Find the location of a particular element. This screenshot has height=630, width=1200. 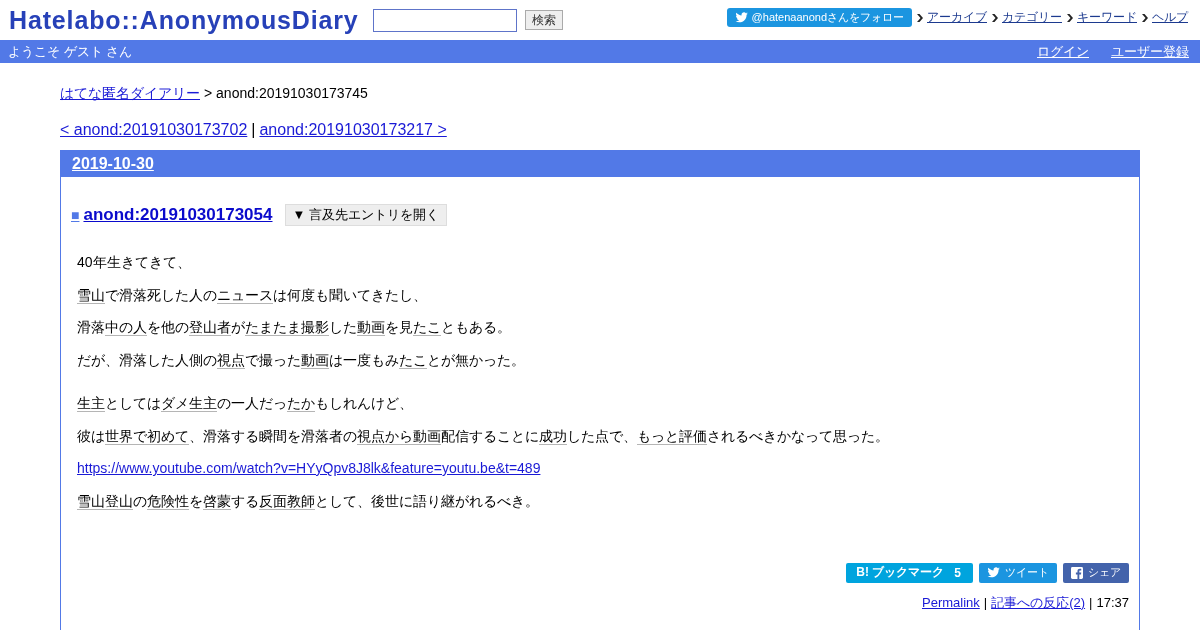

search-button: 検索 is located at coordinates (543, 20).